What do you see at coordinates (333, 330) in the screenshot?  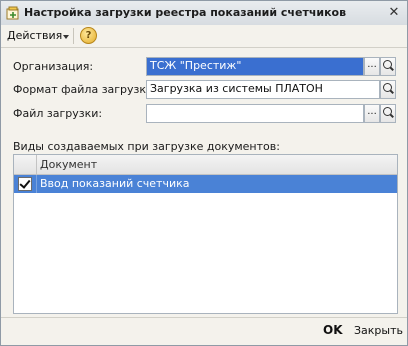 I see `ok-button: OK` at bounding box center [333, 330].